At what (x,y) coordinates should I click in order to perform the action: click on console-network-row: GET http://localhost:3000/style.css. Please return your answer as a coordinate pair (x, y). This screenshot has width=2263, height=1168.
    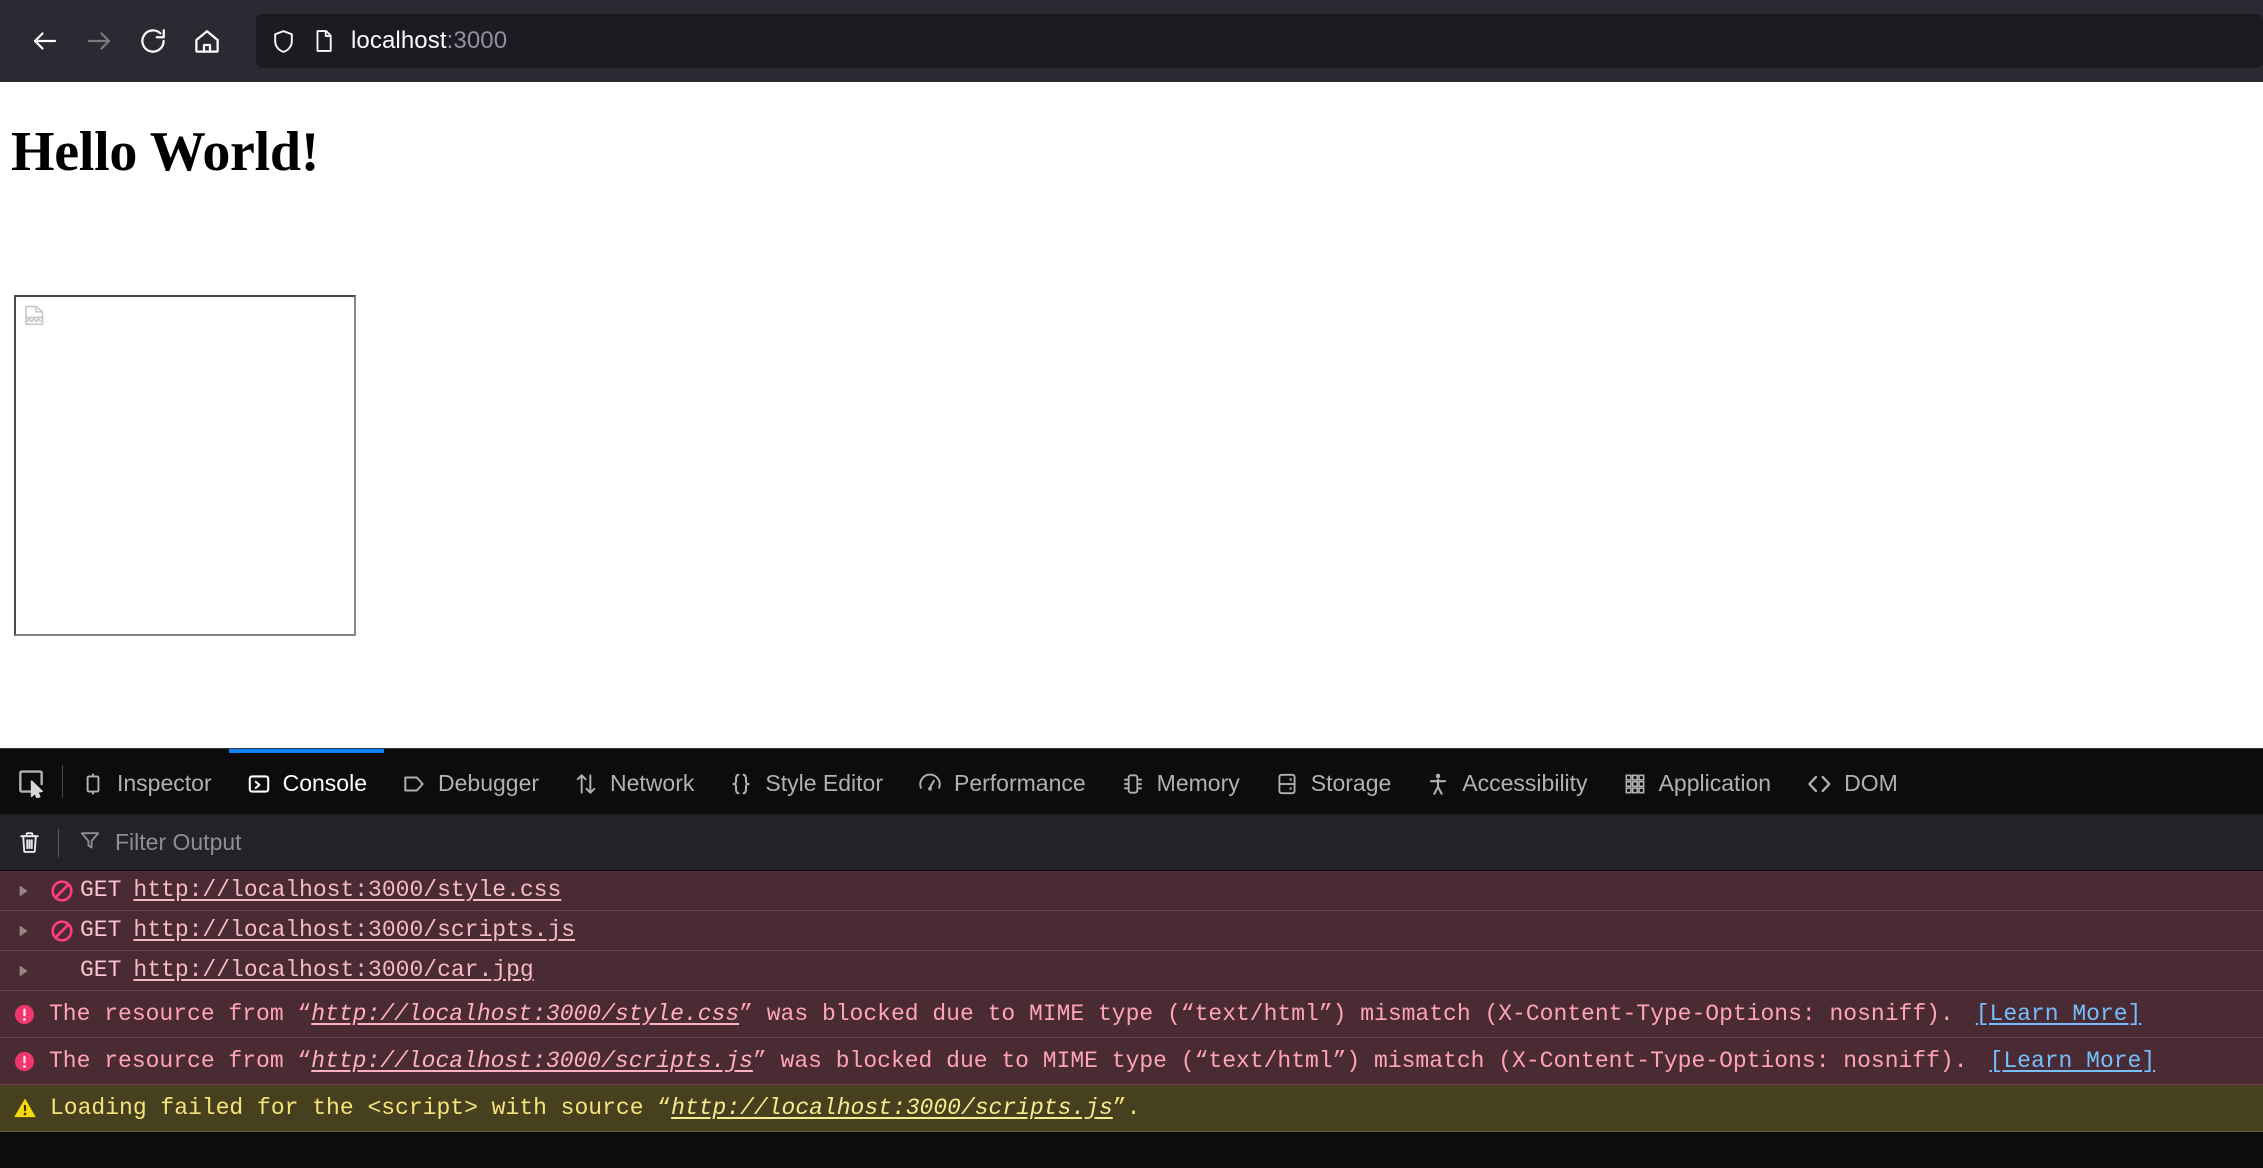
    Looking at the image, I should click on (1131, 891).